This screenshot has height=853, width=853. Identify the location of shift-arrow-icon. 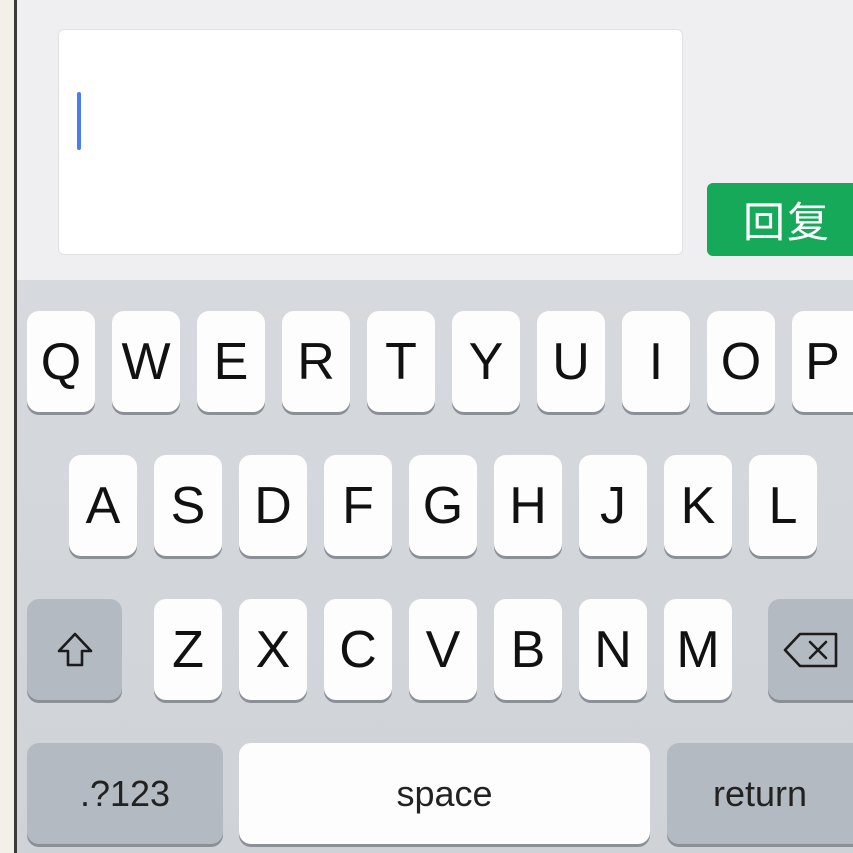
(75, 650).